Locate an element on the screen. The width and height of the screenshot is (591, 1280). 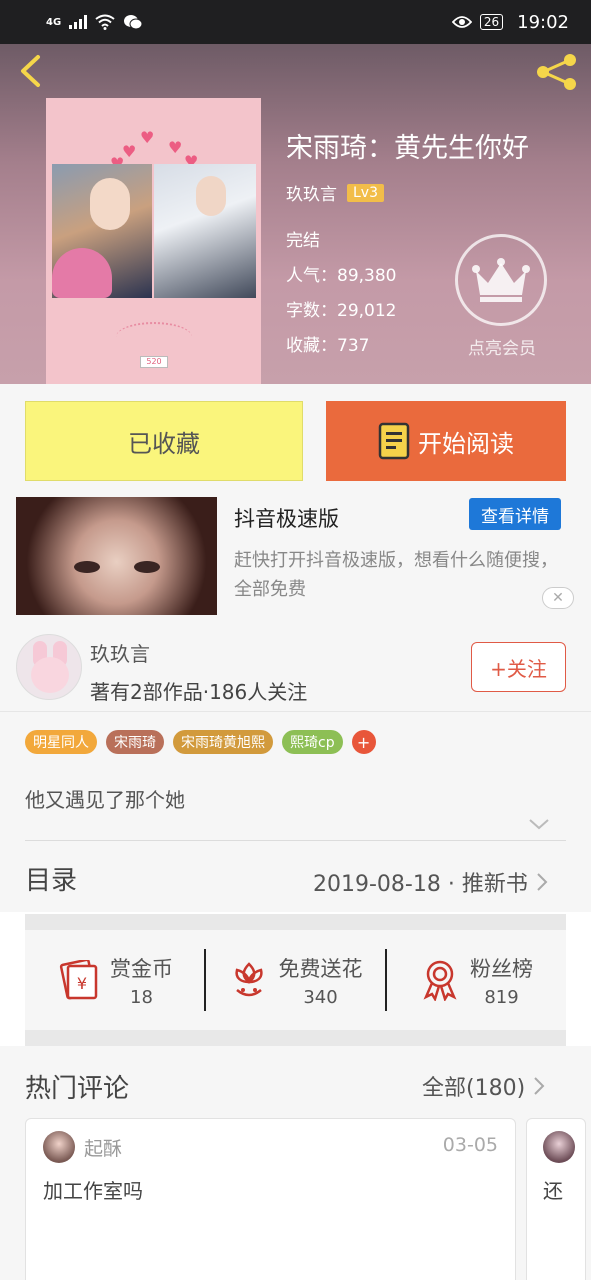
commenter-name: 起酥 is located at coordinates (103, 1149).